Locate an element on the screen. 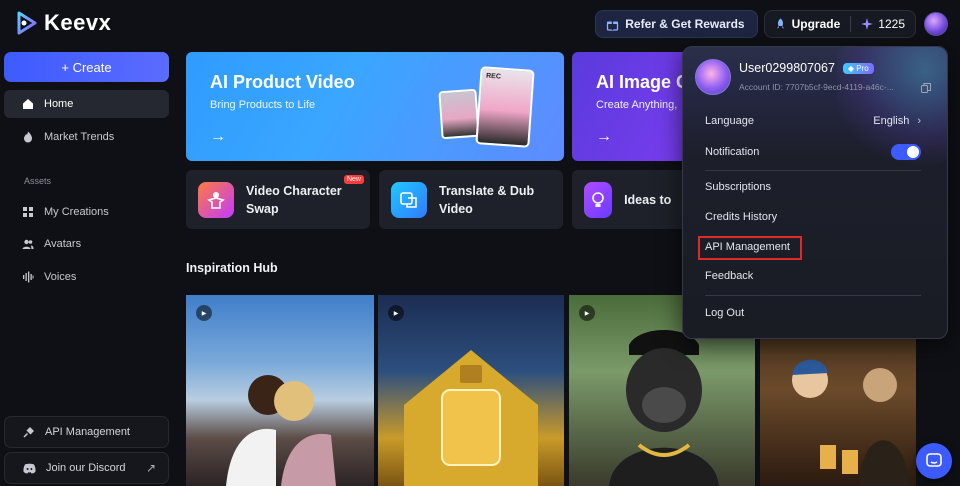  credits-value: 1225 is located at coordinates (891, 24).